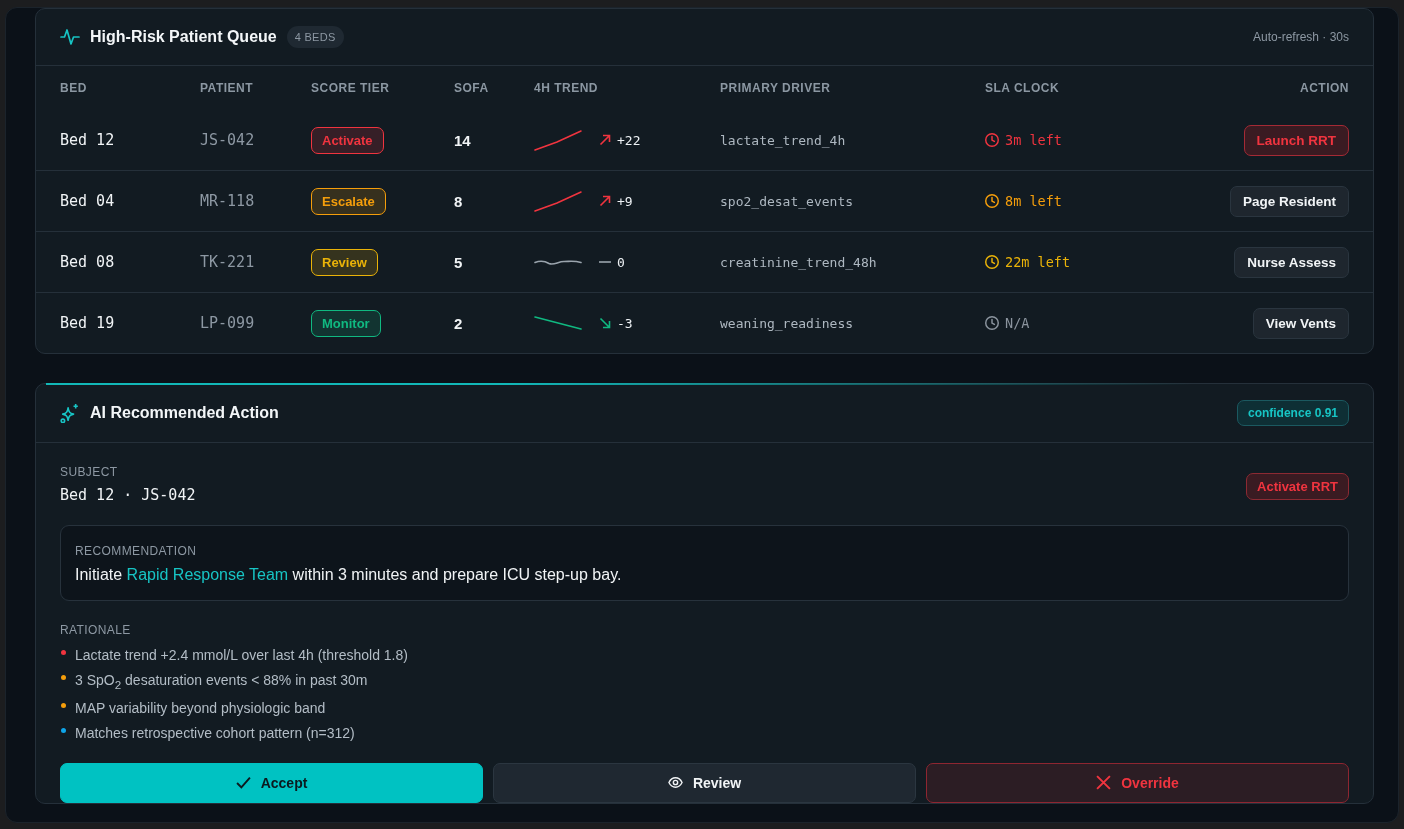  I want to click on primary-driver-cell-text: weaning_readiness, so click(787, 323).